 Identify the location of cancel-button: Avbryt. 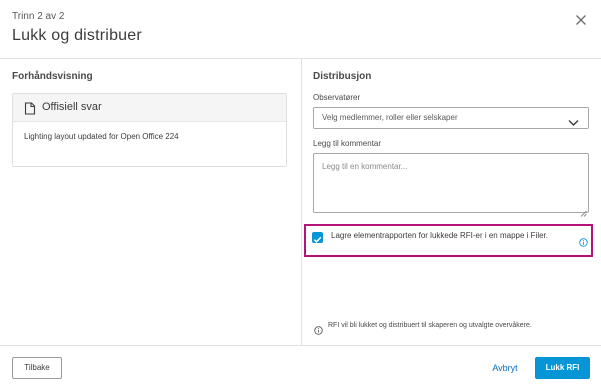
(505, 368).